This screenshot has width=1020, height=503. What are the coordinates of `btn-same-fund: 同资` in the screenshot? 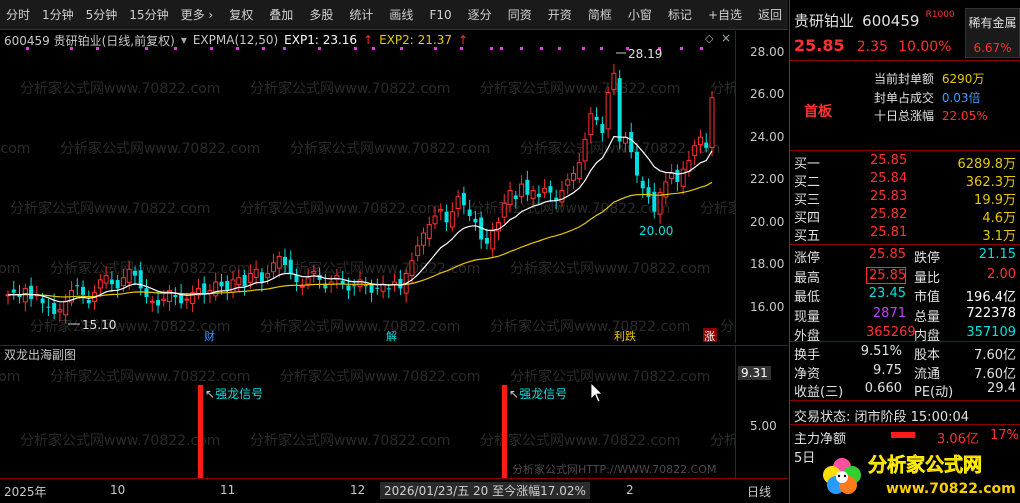 It's located at (520, 15).